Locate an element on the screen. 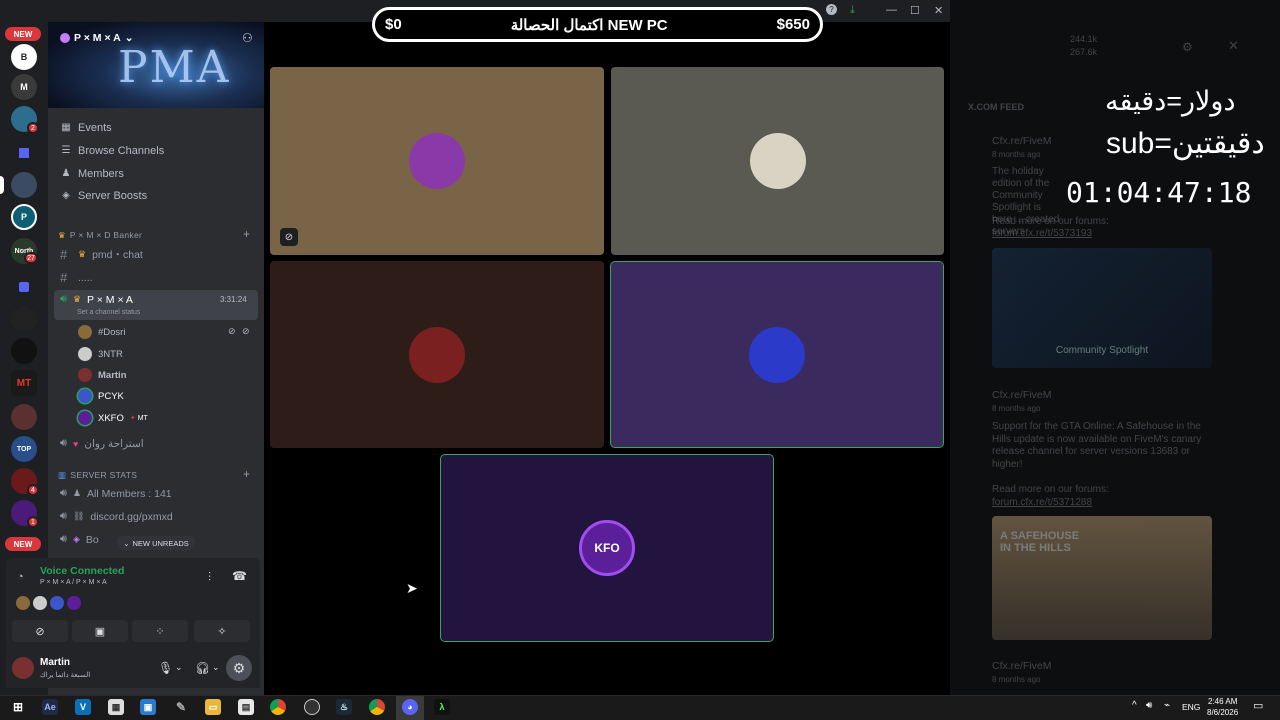 The height and width of the screenshot is (720, 1280). disconnect-icon: ☎ is located at coordinates (239, 576).